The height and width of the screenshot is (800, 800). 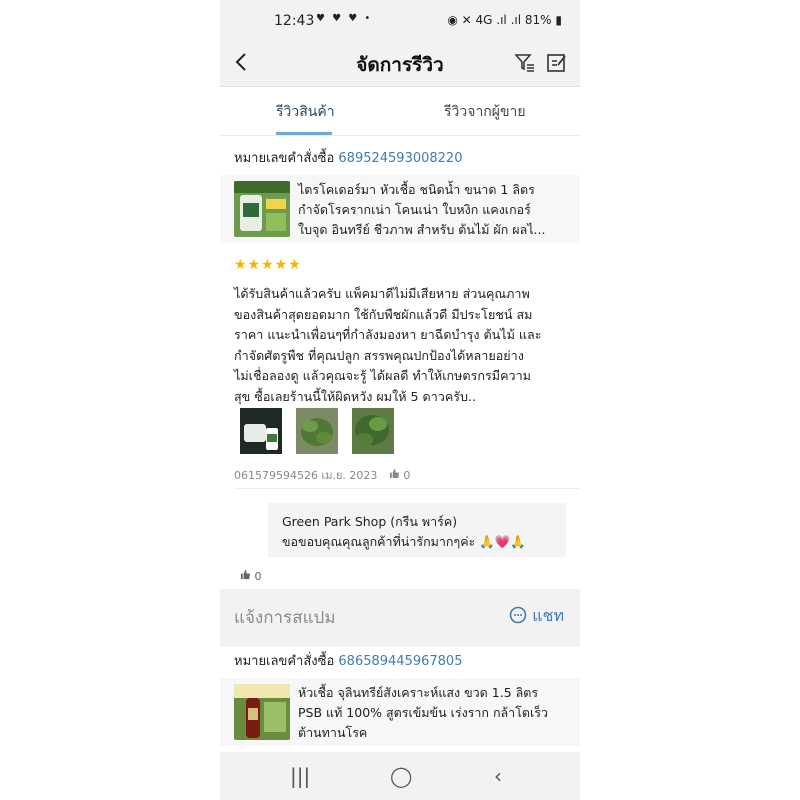 What do you see at coordinates (304, 133) in the screenshot?
I see `active-tab-indicator` at bounding box center [304, 133].